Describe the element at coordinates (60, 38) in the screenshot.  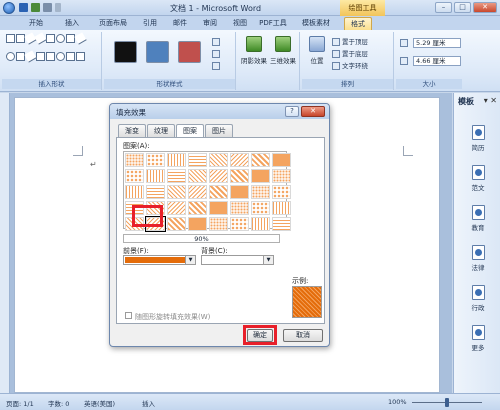
I see `shape-oval-icon` at that location.